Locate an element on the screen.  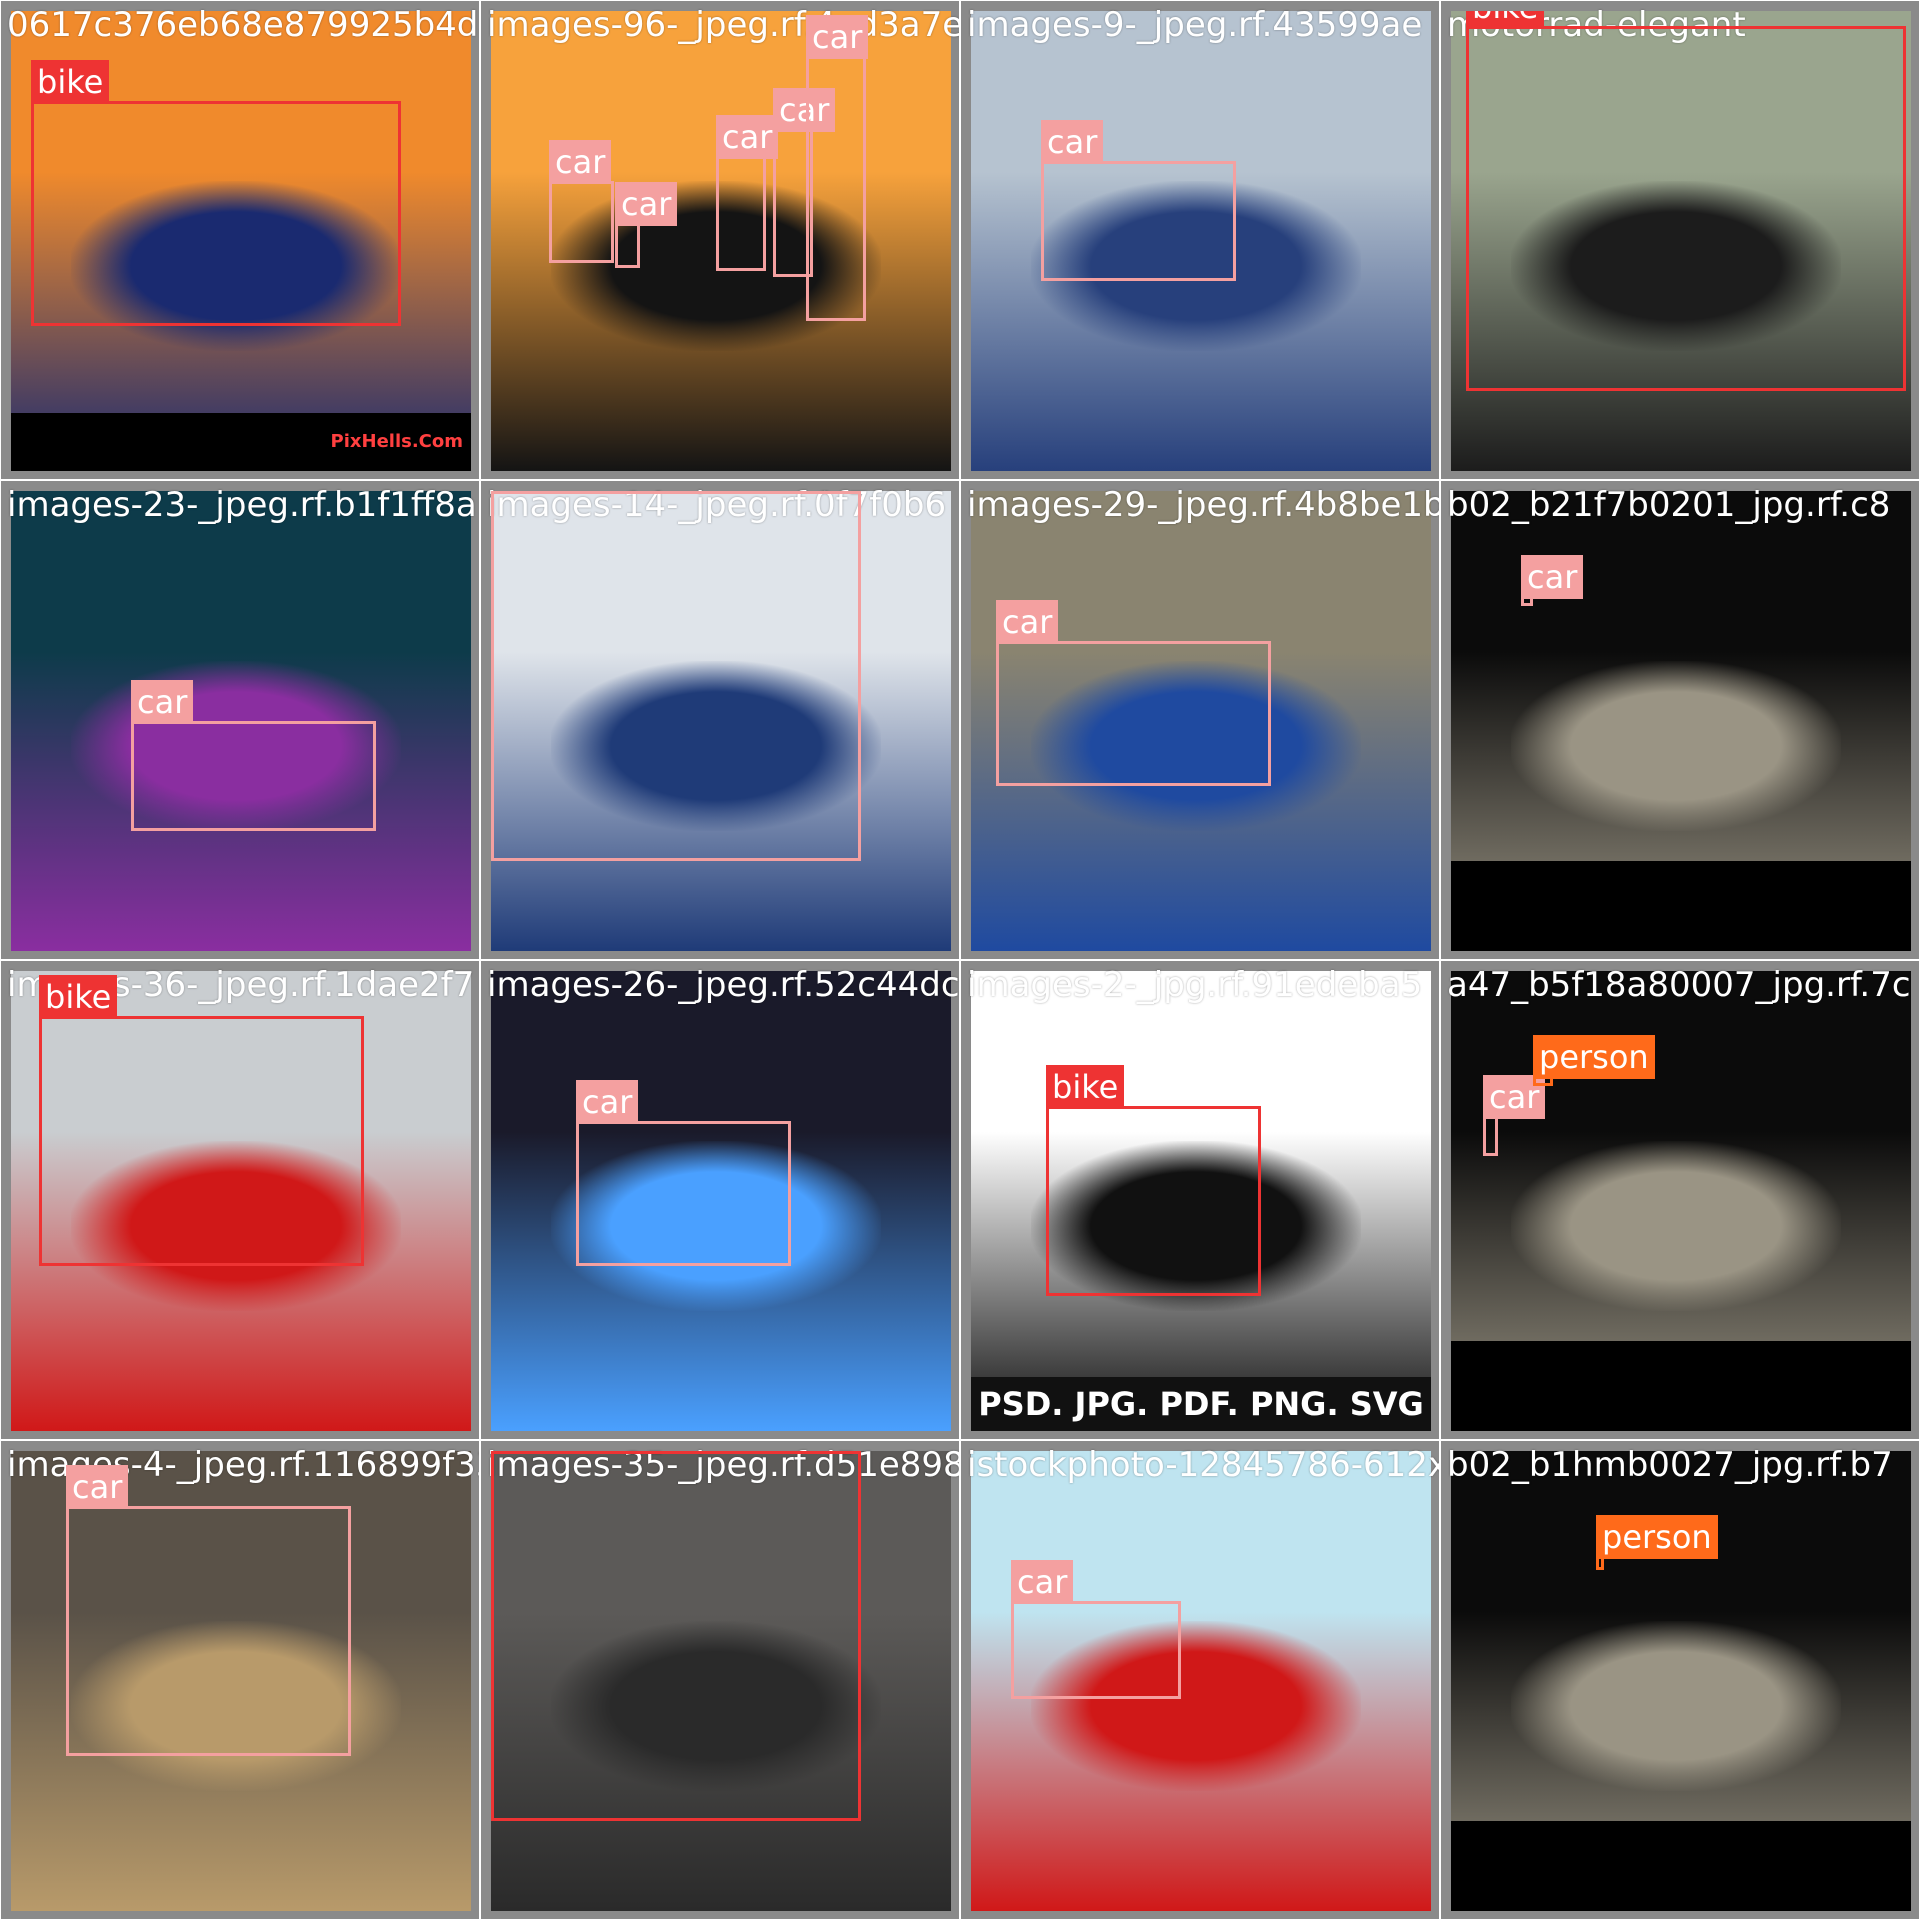
image-tile: bikemotorrad-elegant is located at coordinates (1680, 240).